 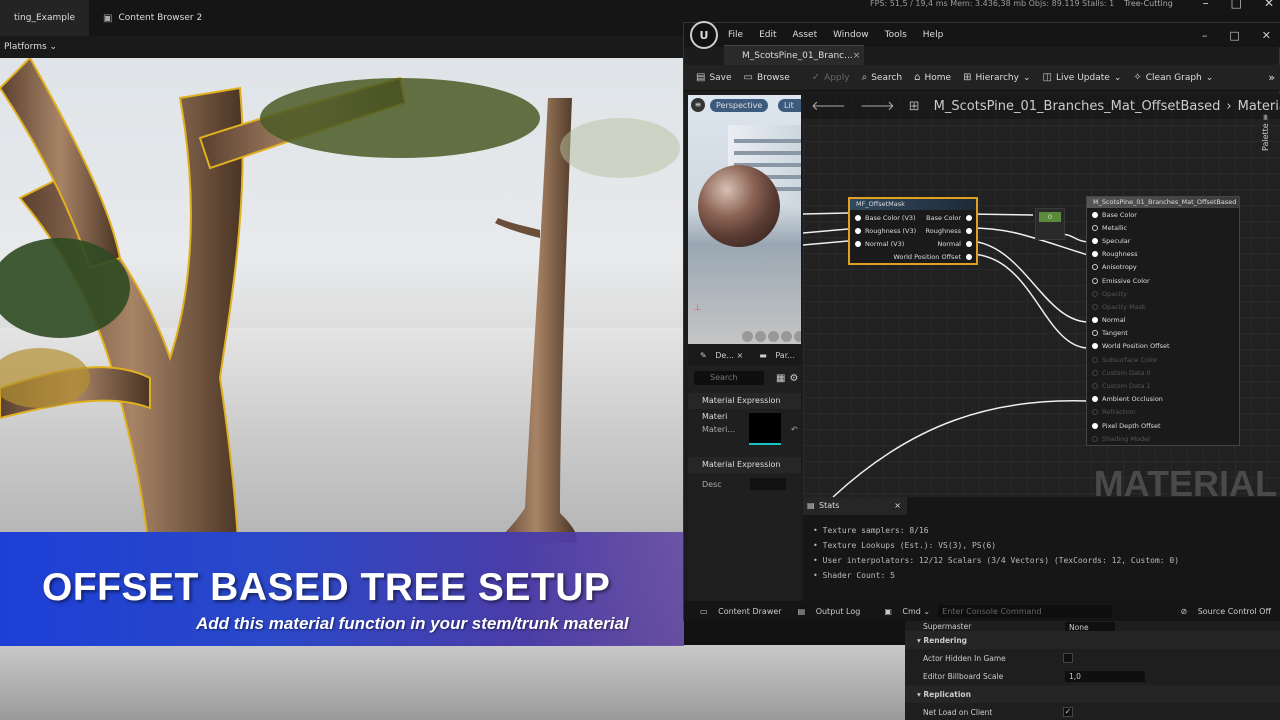 What do you see at coordinates (945, 640) in the screenshot?
I see `rendering-label: Rendering` at bounding box center [945, 640].